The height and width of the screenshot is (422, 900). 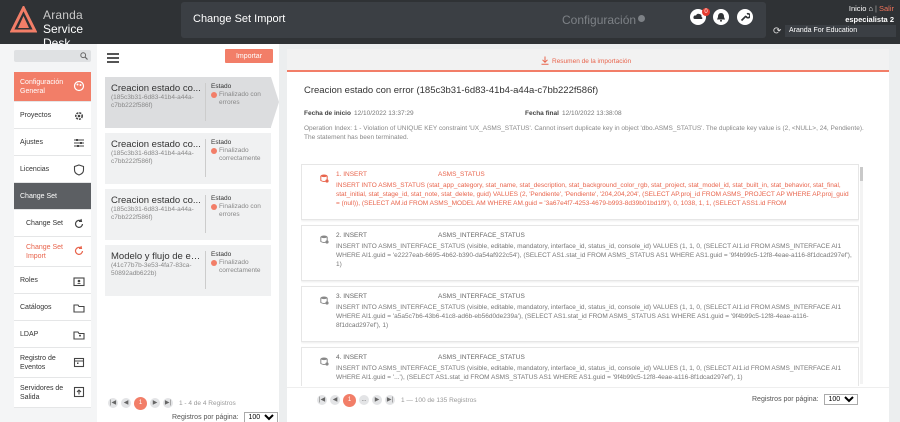 I want to click on sidebar-item-servidores-salida: Servidores de Salida, so click(x=52, y=393).